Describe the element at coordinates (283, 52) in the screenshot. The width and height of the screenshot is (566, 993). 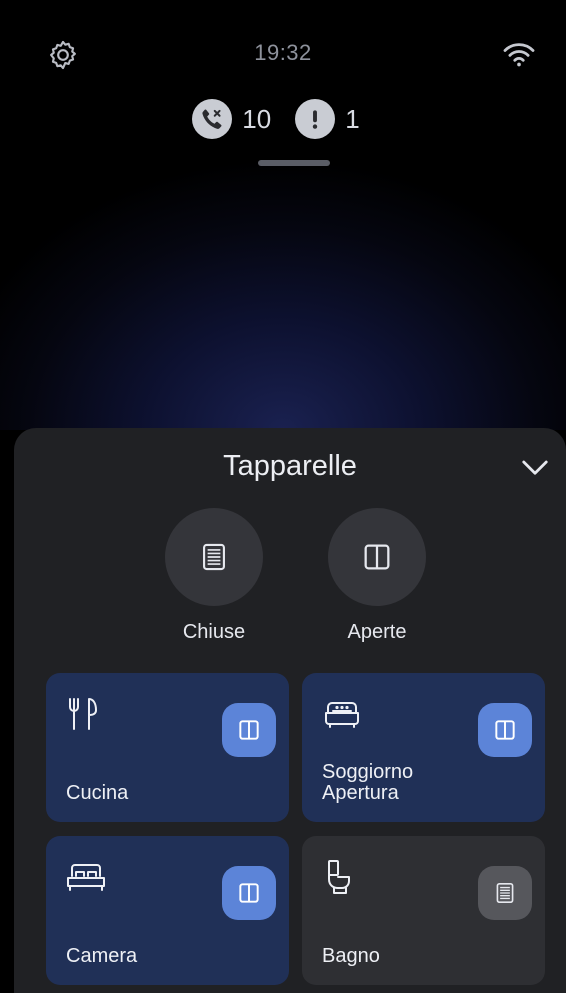
I see `status-time: 19:32` at that location.